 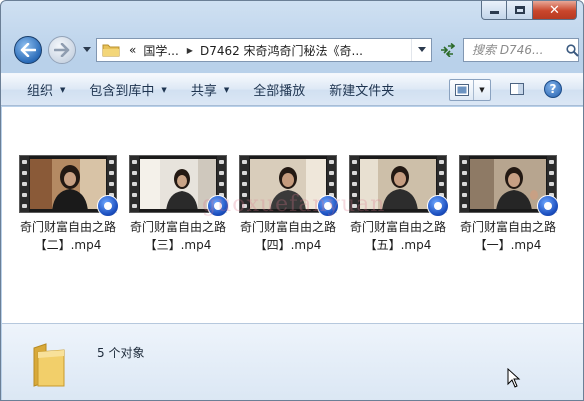 What do you see at coordinates (288, 245) in the screenshot?
I see `file-name-line-2: 【四】.mp4` at bounding box center [288, 245].